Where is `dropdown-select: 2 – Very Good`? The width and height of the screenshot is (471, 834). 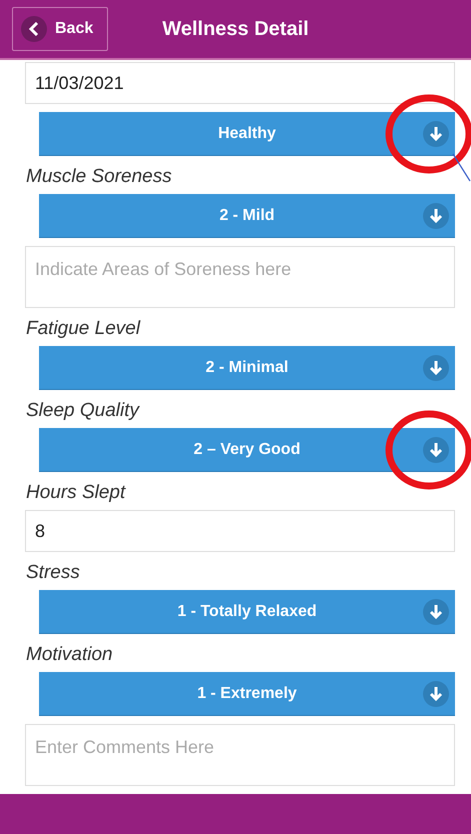 dropdown-select: 2 – Very Good is located at coordinates (247, 450).